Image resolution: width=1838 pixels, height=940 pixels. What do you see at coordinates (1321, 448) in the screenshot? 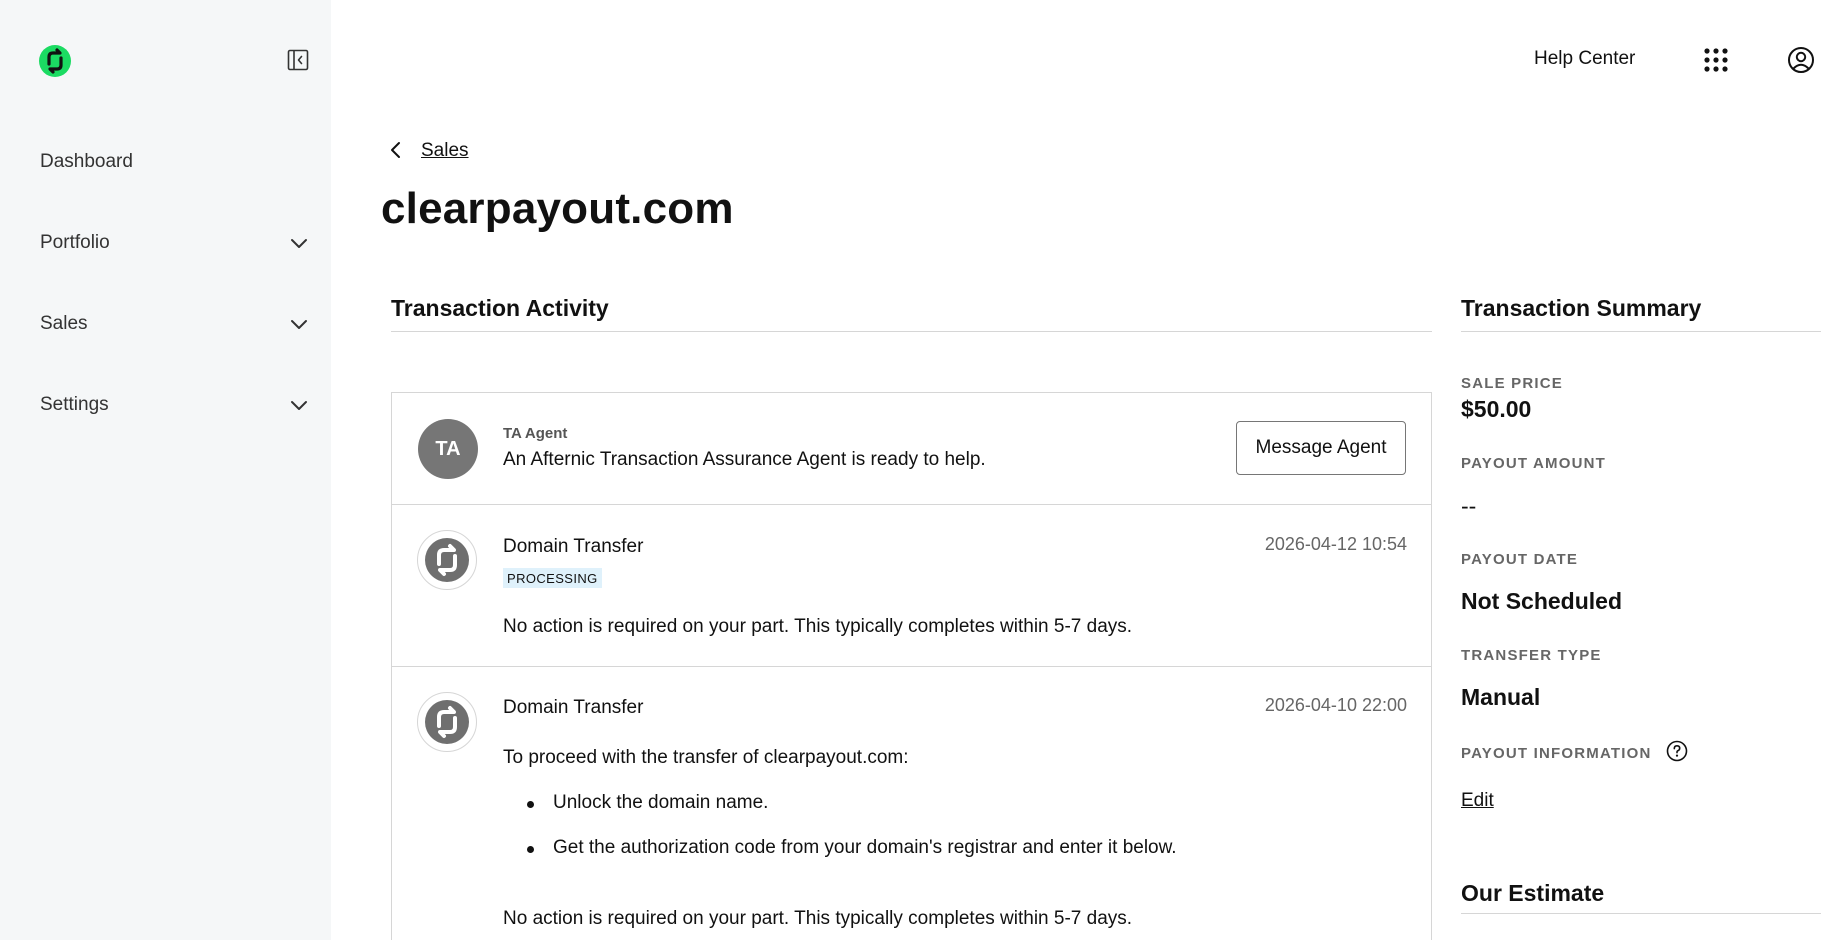
I see `message-agent-button: Message Agent` at bounding box center [1321, 448].